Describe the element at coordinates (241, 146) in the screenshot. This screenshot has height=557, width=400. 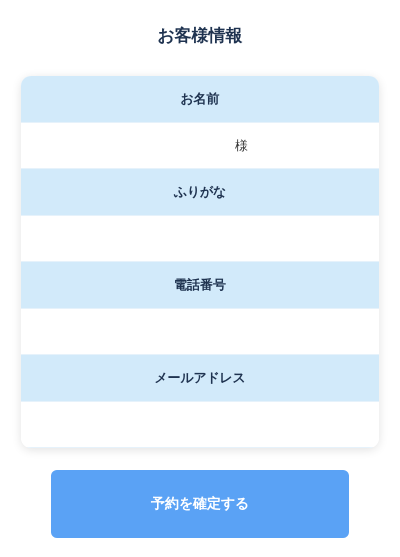
I see `honorific-suffix: 様` at that location.